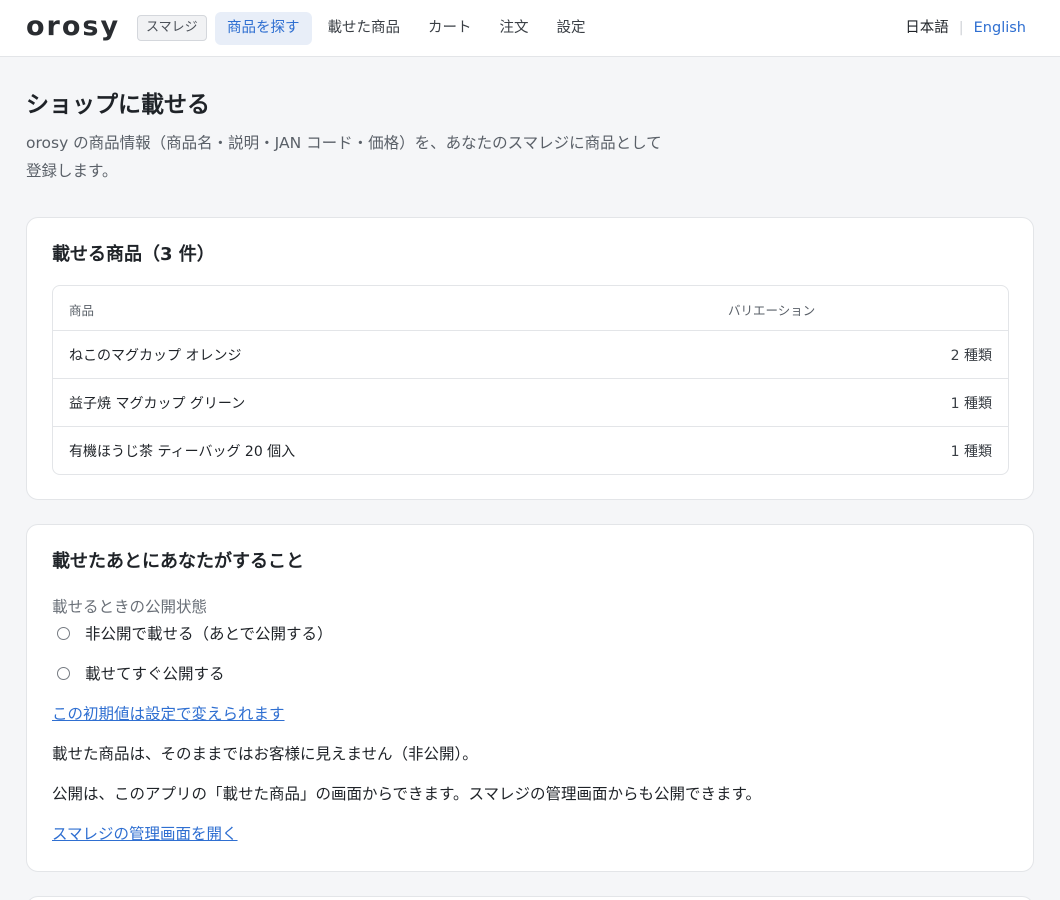 The height and width of the screenshot is (900, 1060). I want to click on radio-option-private: 非公開で載せる（あとで公開する）, so click(192, 633).